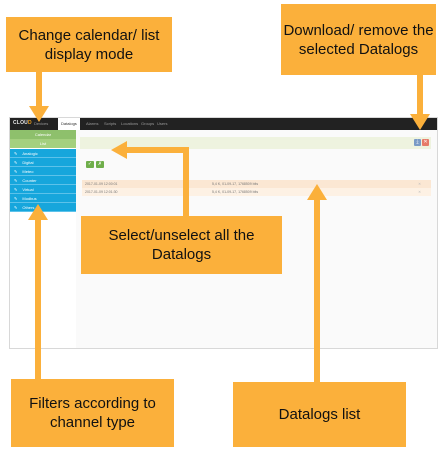 The height and width of the screenshot is (452, 439). I want to click on callout-filters: Filters according to channel type, so click(92, 413).